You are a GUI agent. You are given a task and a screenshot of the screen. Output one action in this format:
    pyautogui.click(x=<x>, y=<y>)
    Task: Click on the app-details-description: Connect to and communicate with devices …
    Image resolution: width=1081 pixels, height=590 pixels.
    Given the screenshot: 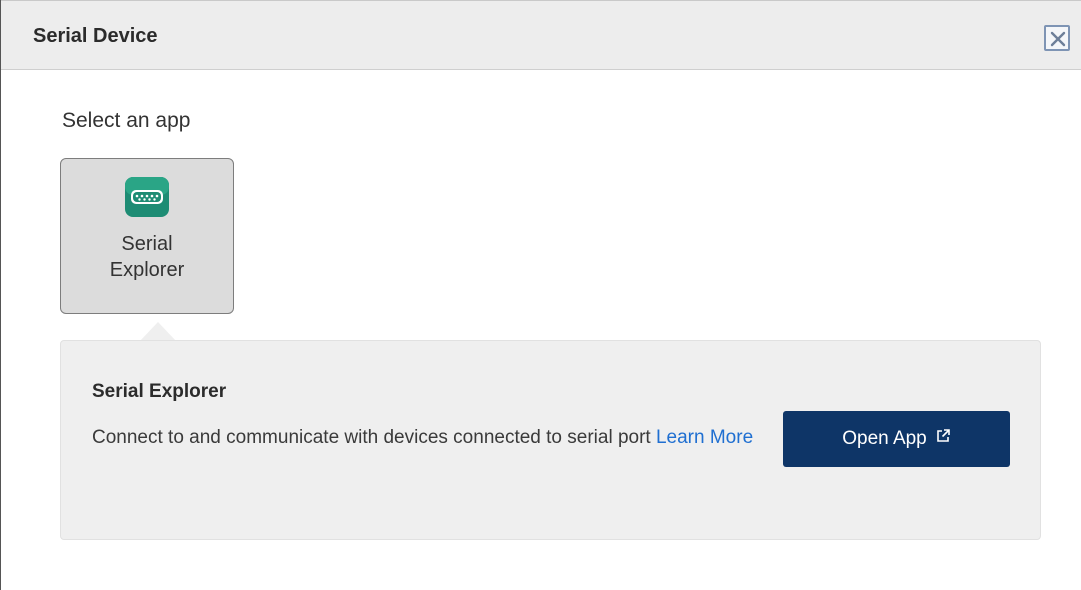 What is the action you would take?
    pyautogui.click(x=432, y=437)
    